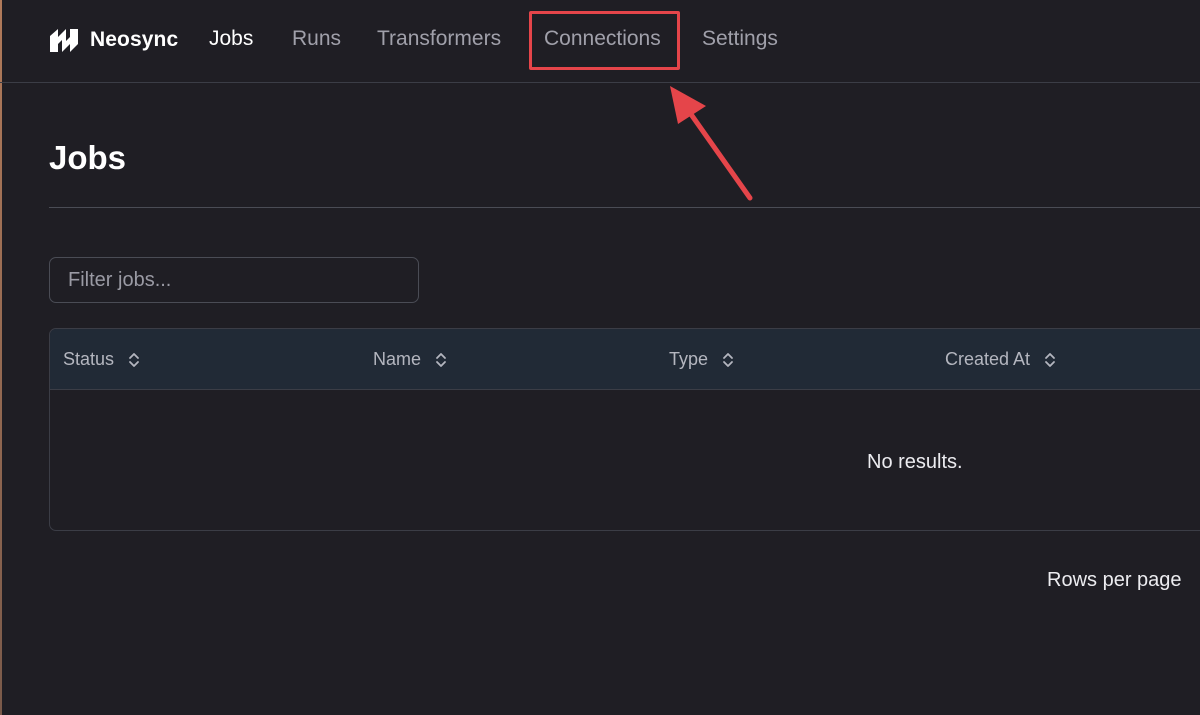  I want to click on column-header-status: Status, so click(101, 359).